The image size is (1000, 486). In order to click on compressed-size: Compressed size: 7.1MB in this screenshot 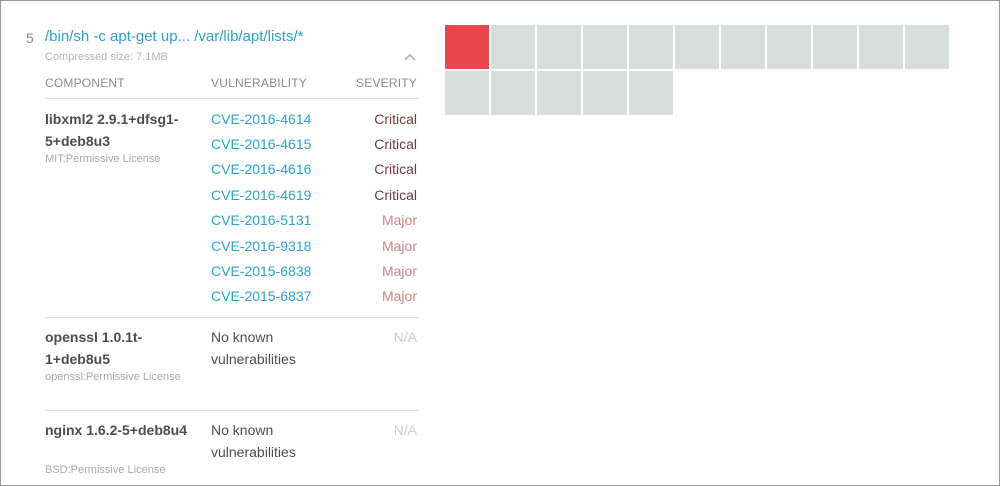, I will do `click(106, 57)`.